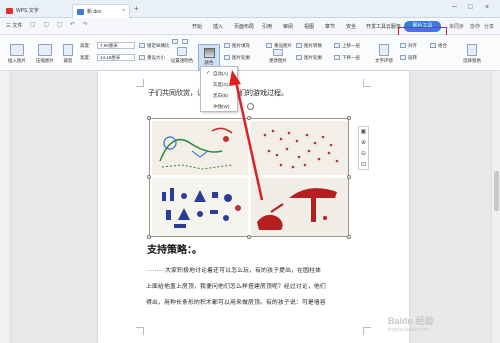  I want to click on color-option-grayscale: 灰度(G), so click(220, 84).